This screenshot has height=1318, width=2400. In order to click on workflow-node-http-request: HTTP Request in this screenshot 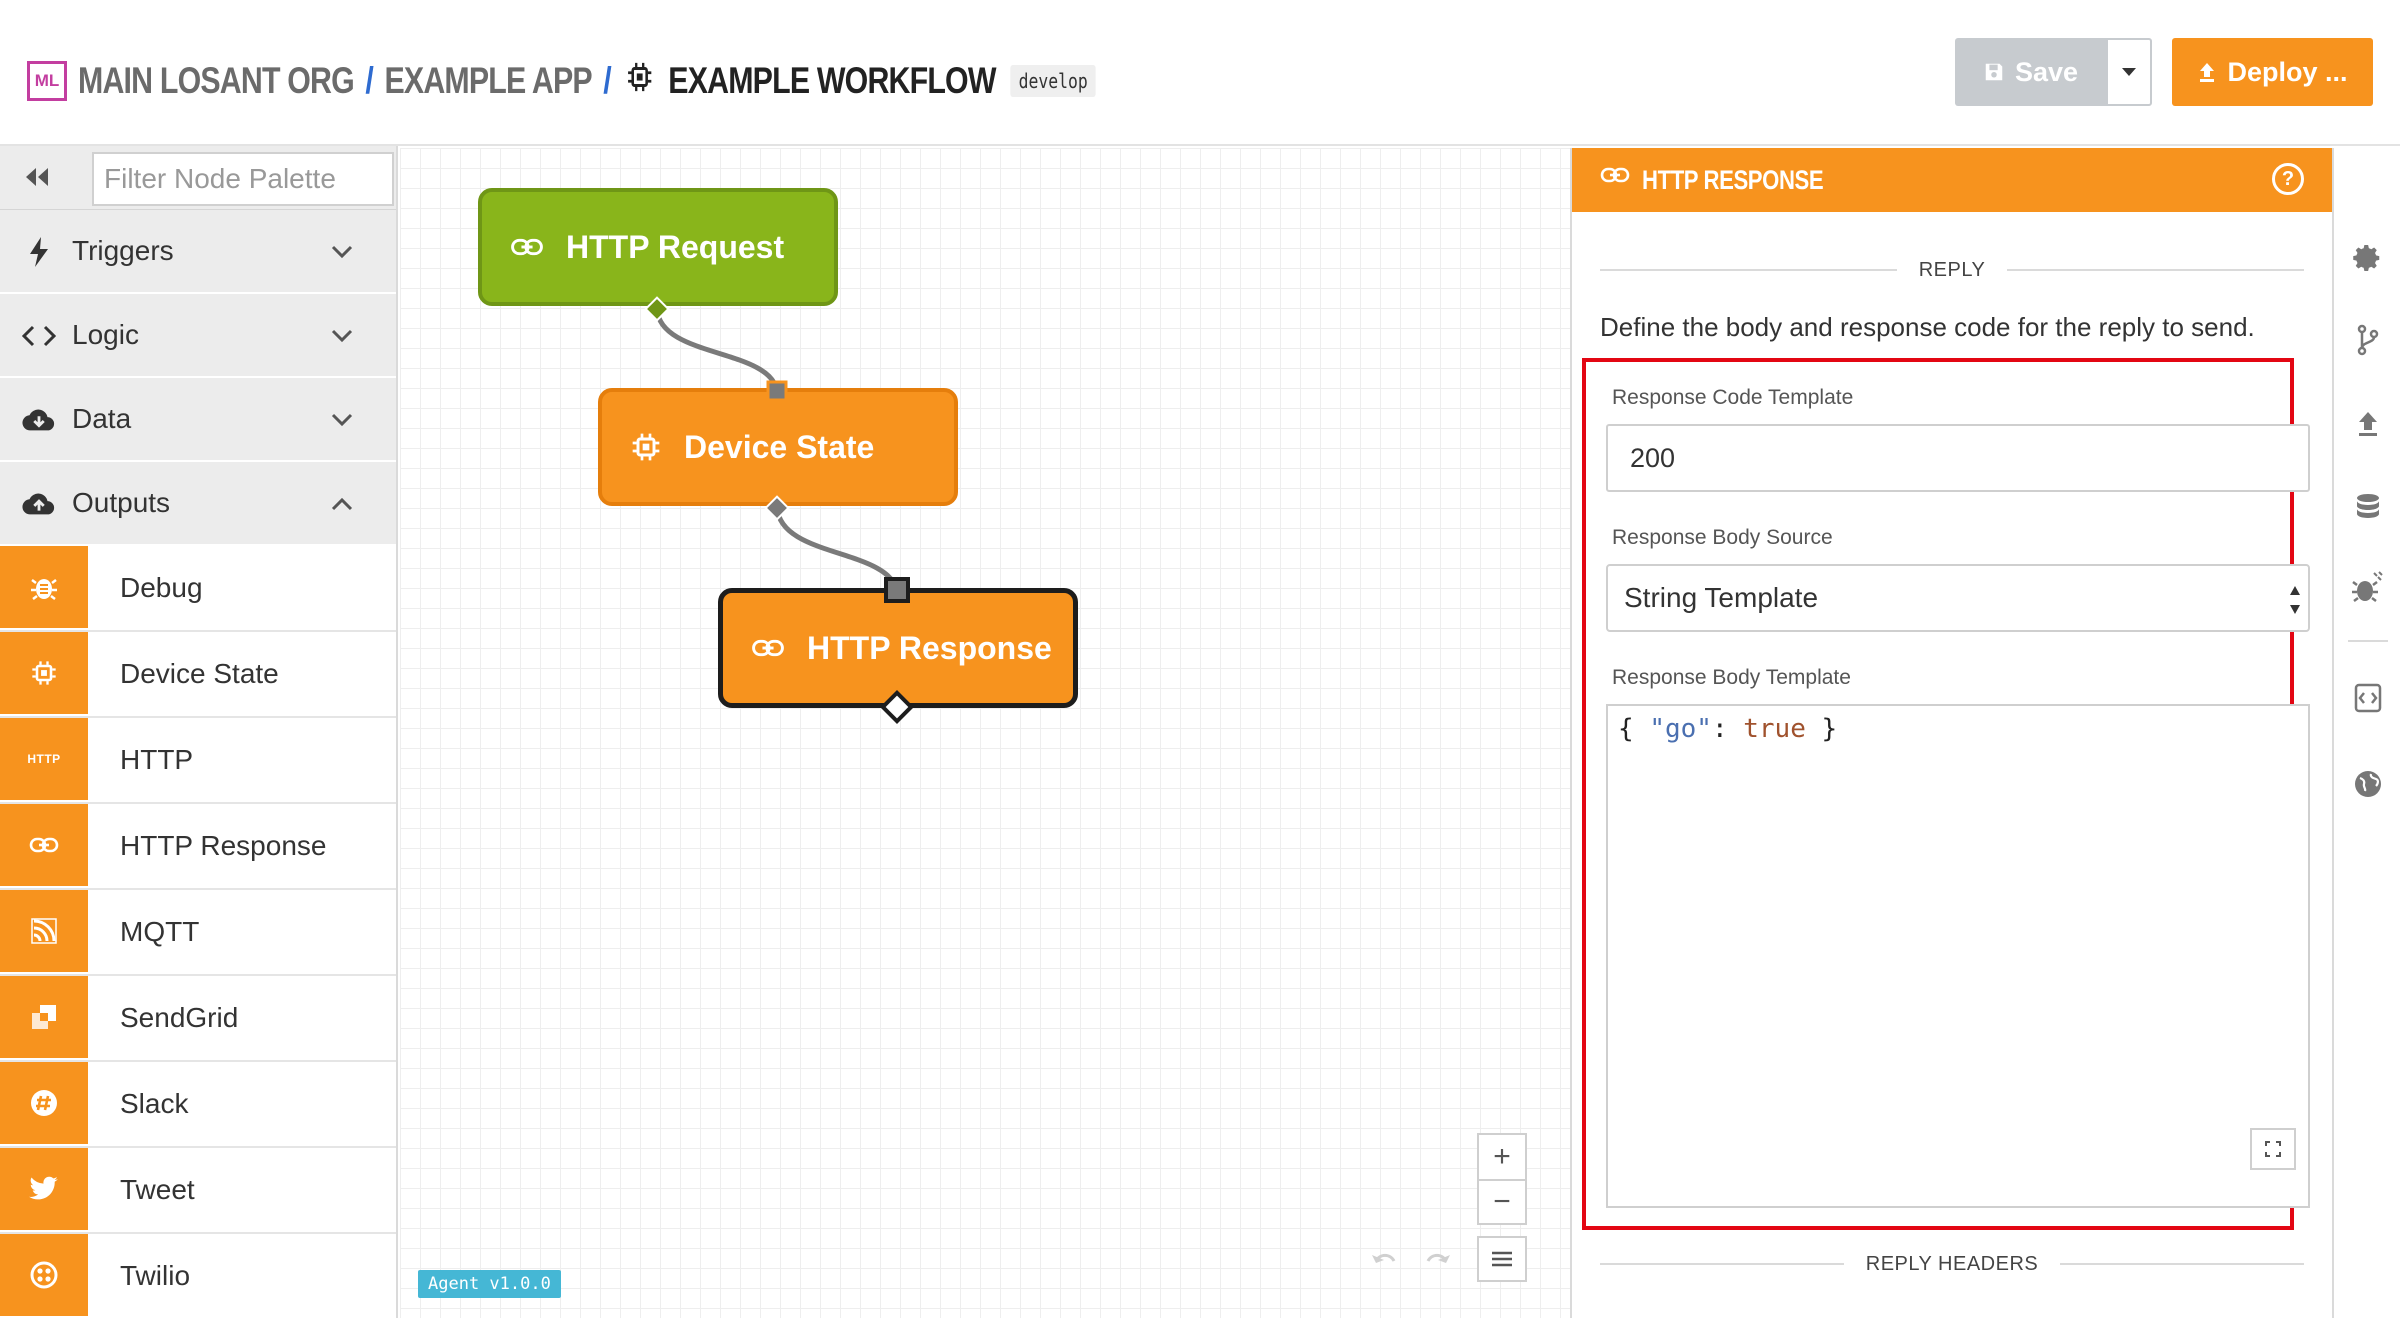, I will do `click(658, 247)`.